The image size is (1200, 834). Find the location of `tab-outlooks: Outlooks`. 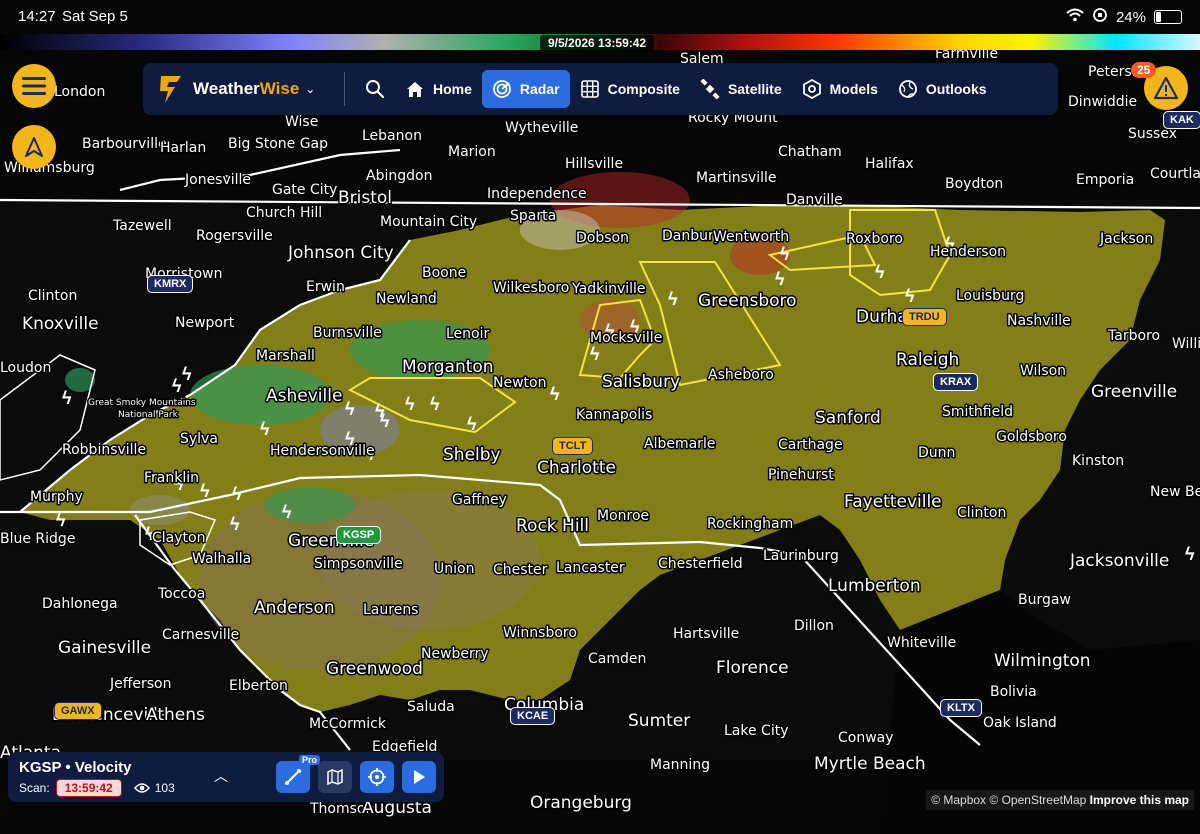

tab-outlooks: Outlooks is located at coordinates (942, 89).